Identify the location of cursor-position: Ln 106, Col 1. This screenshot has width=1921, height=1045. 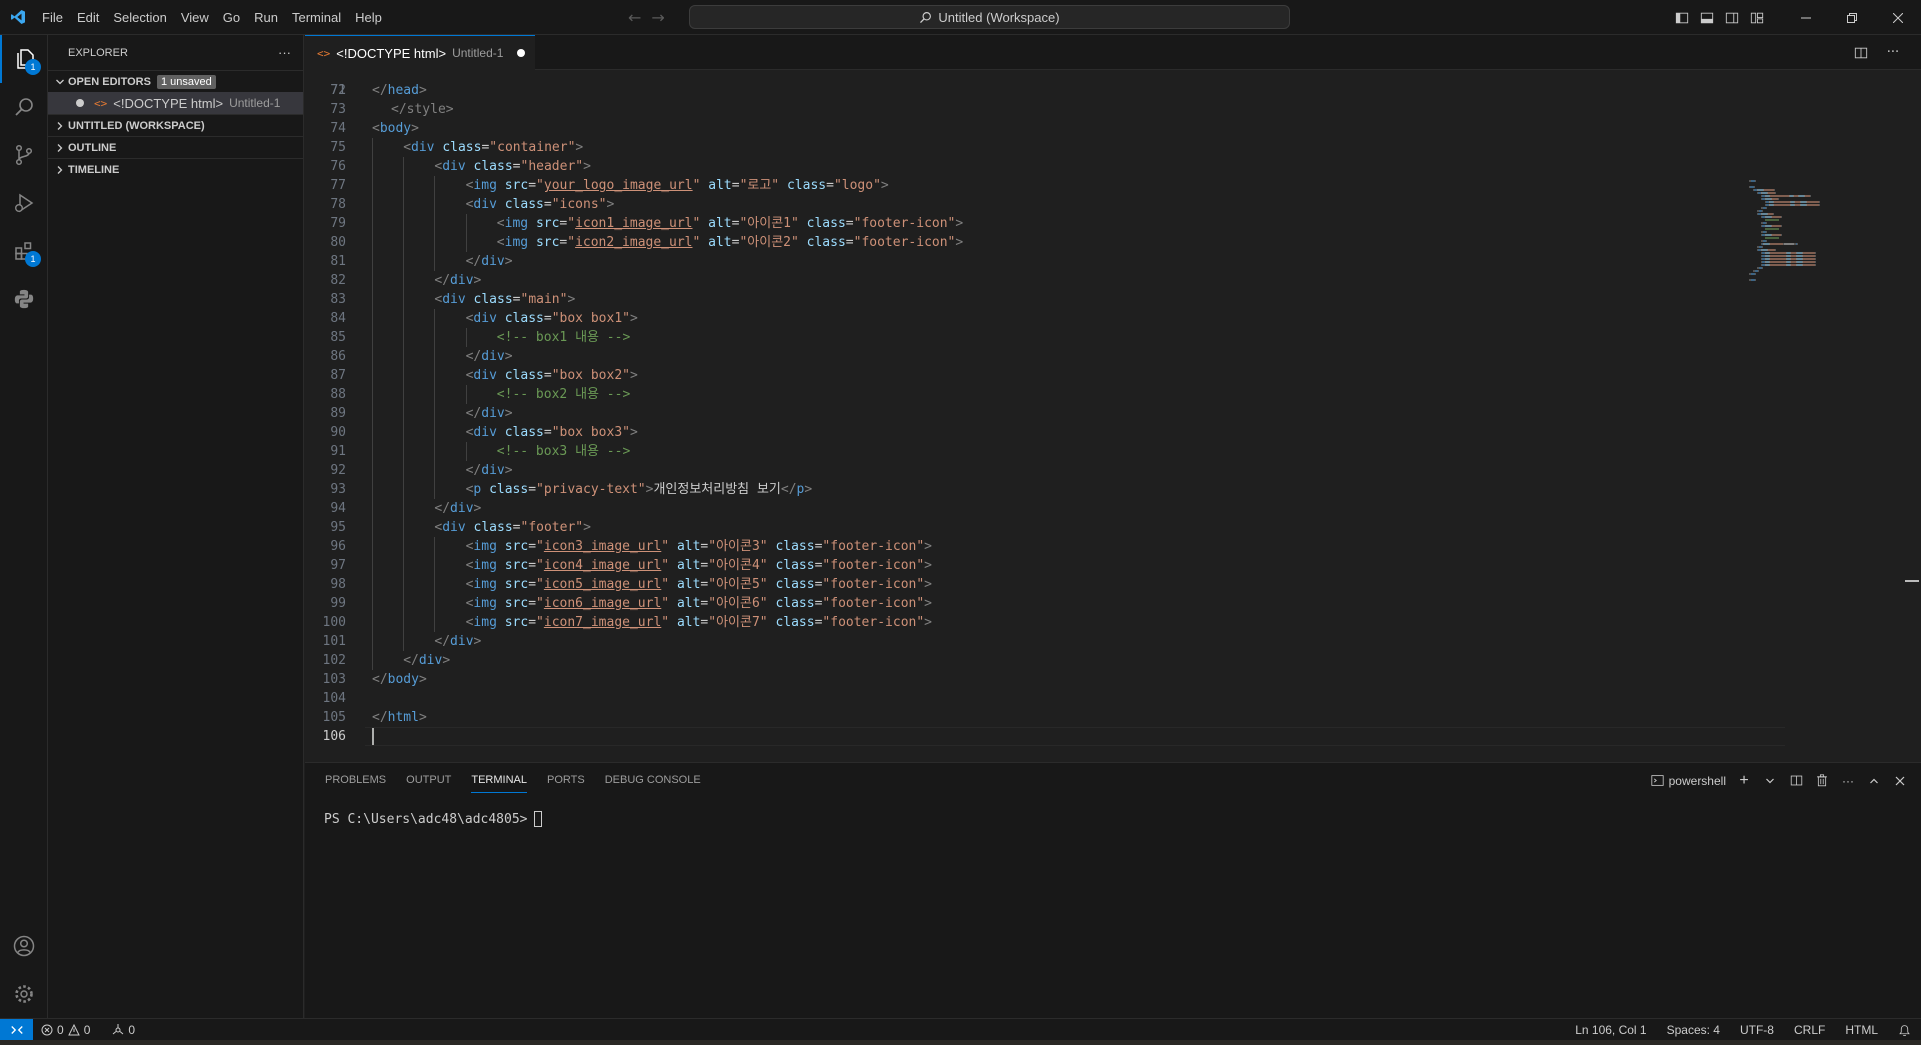
(1610, 1030).